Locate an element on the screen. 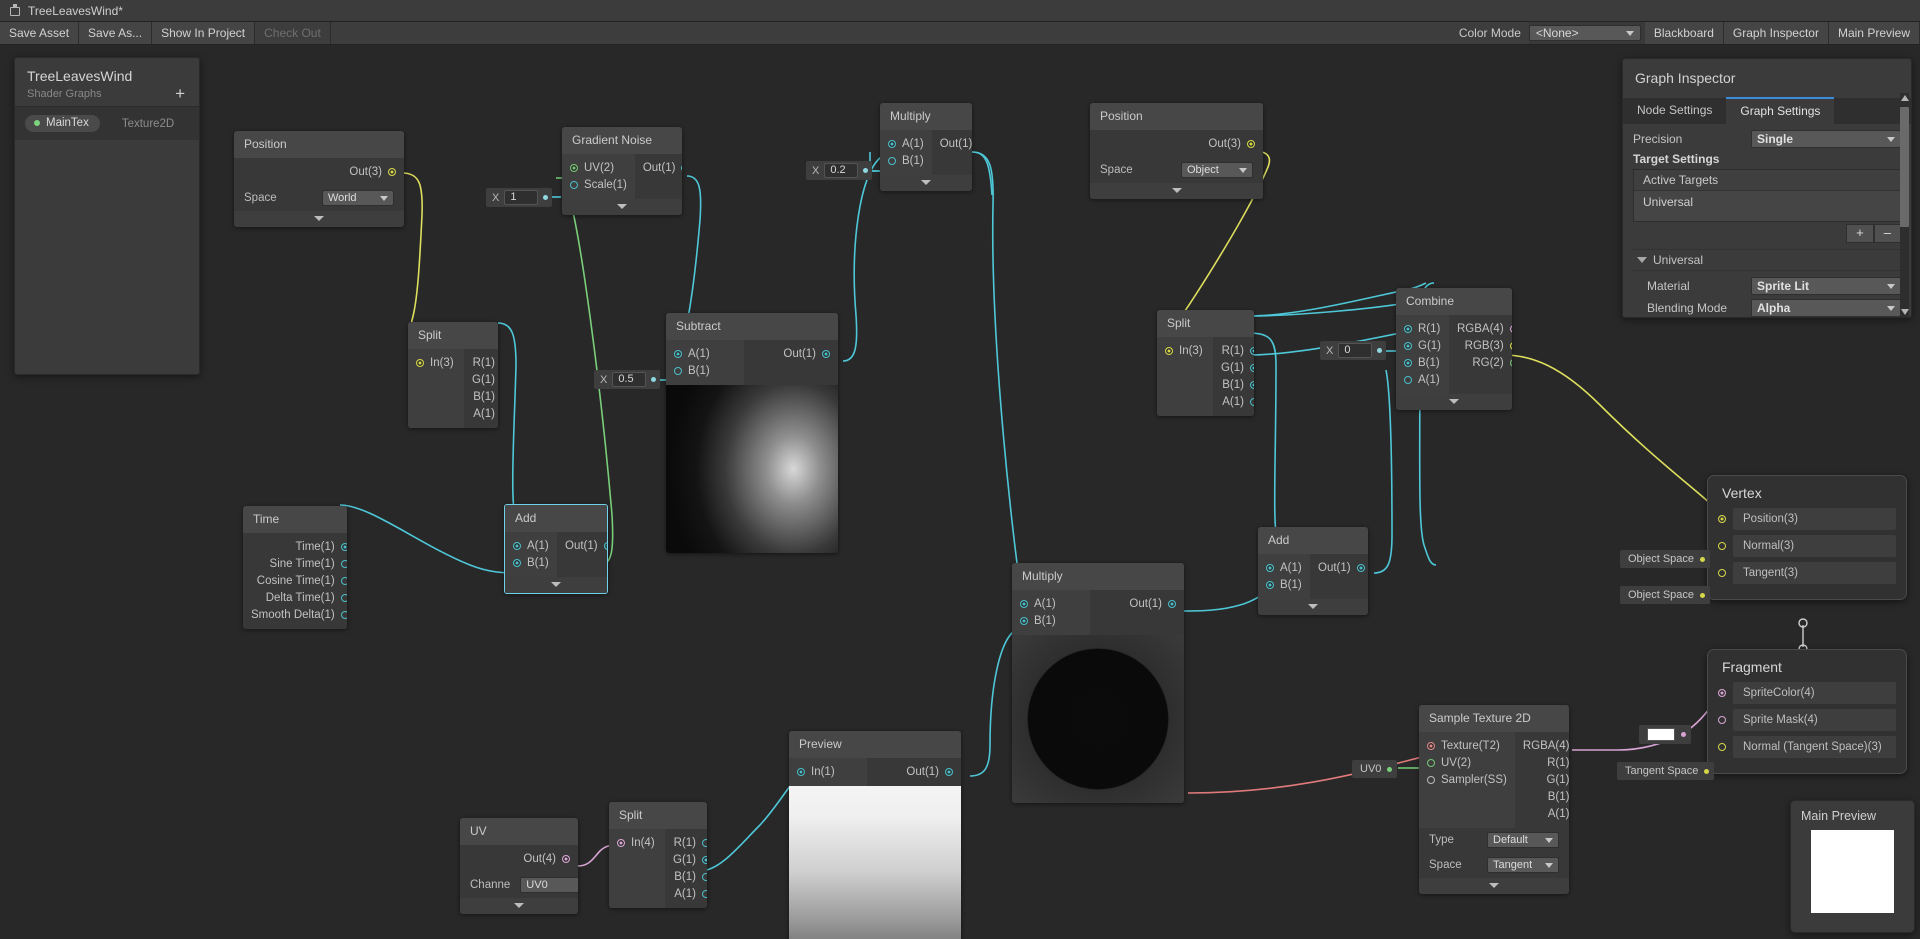  scroll-down-arrow-icon is located at coordinates (1904, 312).